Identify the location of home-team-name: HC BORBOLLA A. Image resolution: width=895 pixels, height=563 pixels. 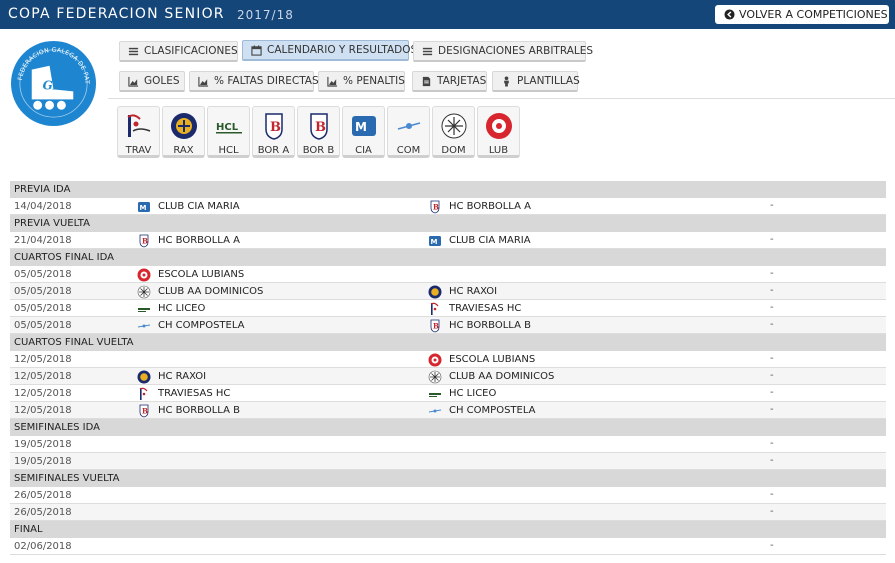
(199, 240).